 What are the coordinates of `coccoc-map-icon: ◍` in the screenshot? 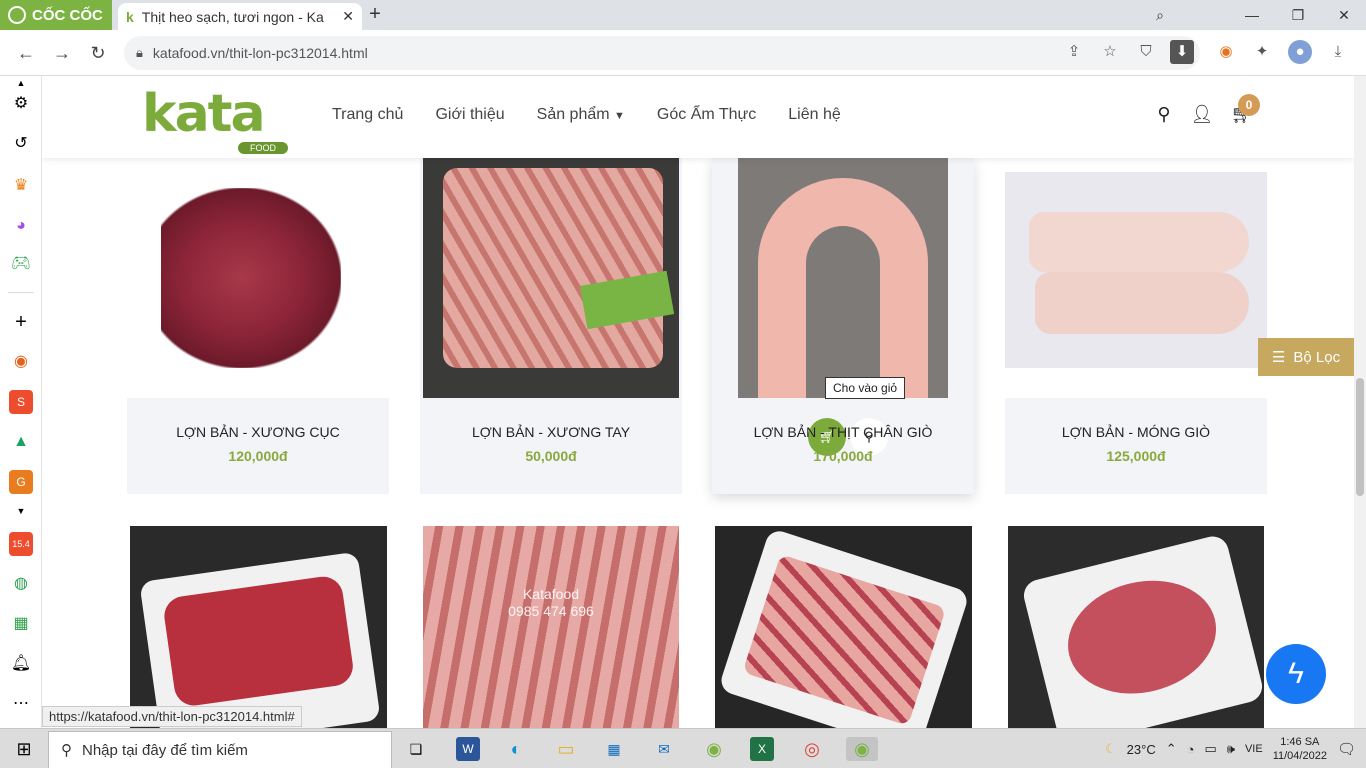 It's located at (21, 584).